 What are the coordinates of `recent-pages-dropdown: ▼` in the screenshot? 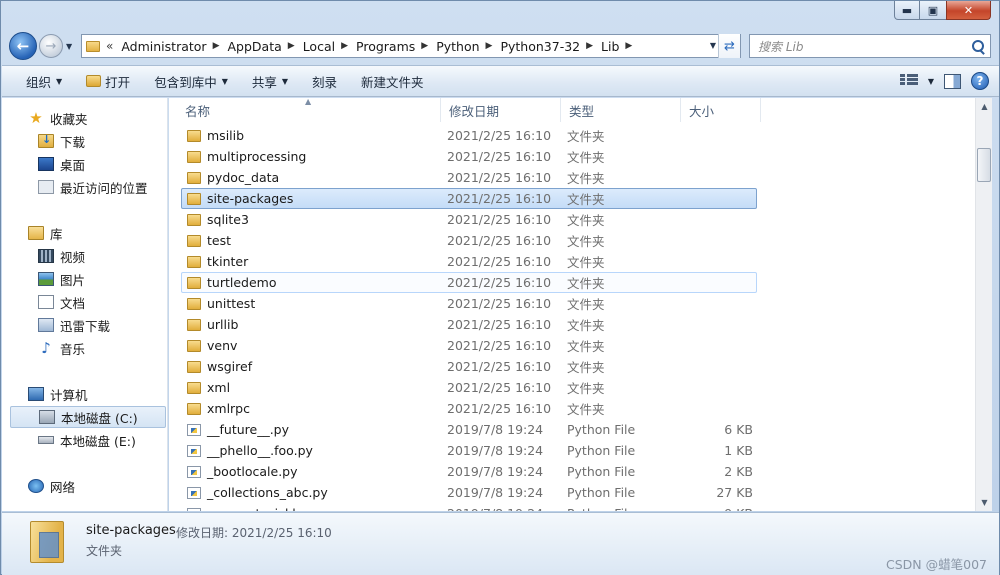 It's located at (69, 46).